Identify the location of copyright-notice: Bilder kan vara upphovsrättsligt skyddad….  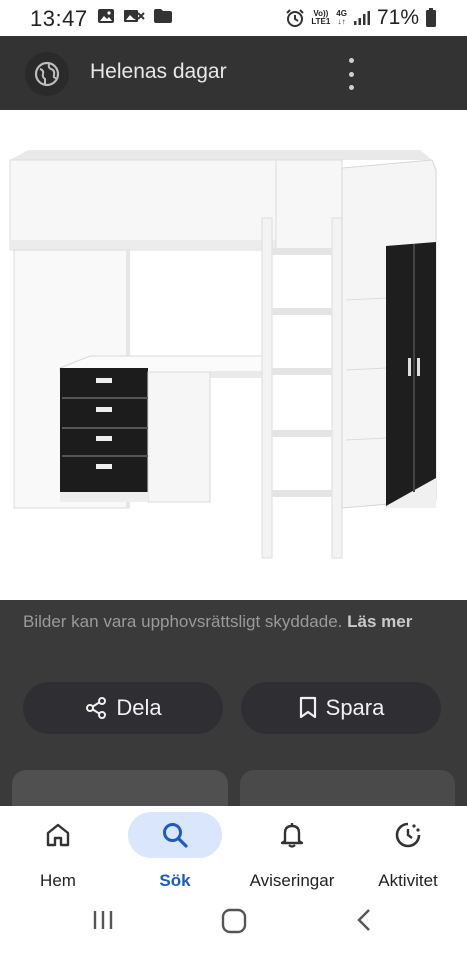
(233, 621).